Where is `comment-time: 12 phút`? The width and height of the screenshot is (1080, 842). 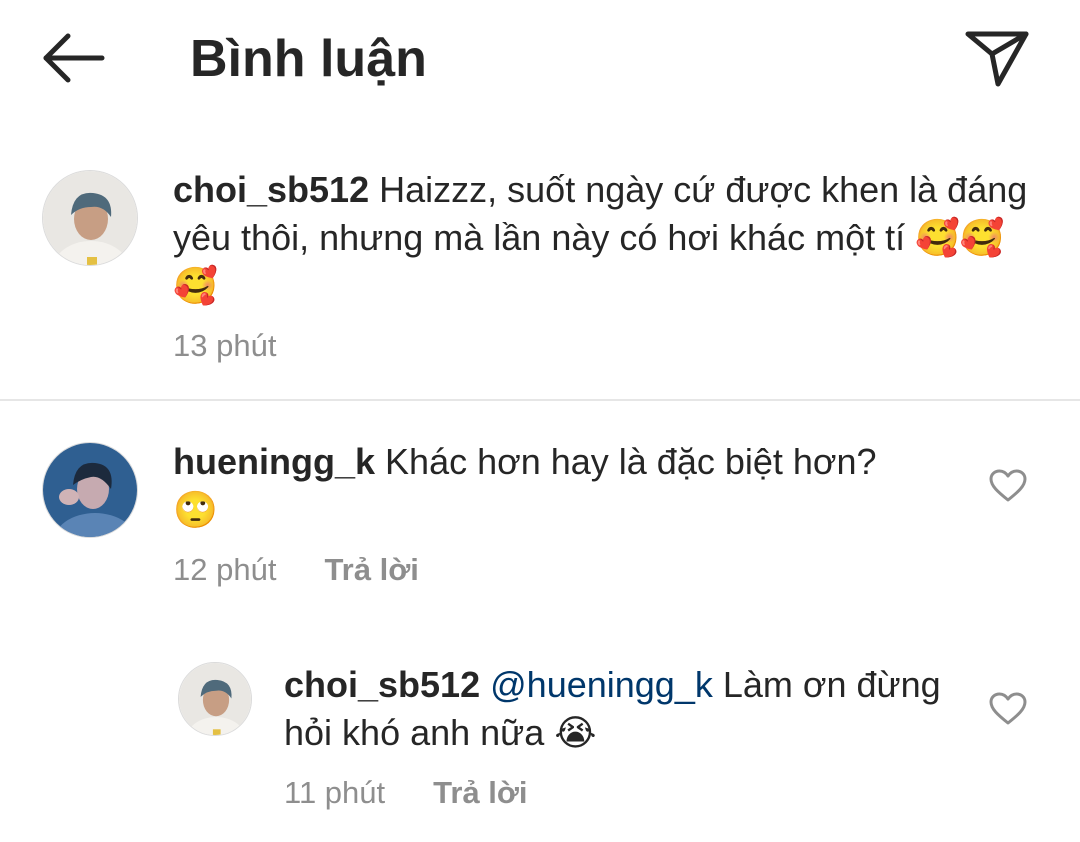 comment-time: 12 phút is located at coordinates (225, 569).